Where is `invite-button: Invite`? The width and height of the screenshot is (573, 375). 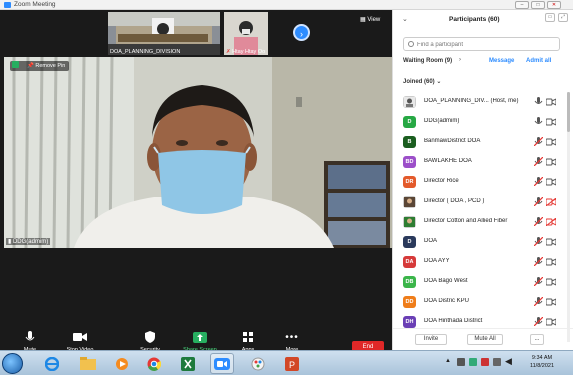
invite-button: Invite is located at coordinates (431, 339).